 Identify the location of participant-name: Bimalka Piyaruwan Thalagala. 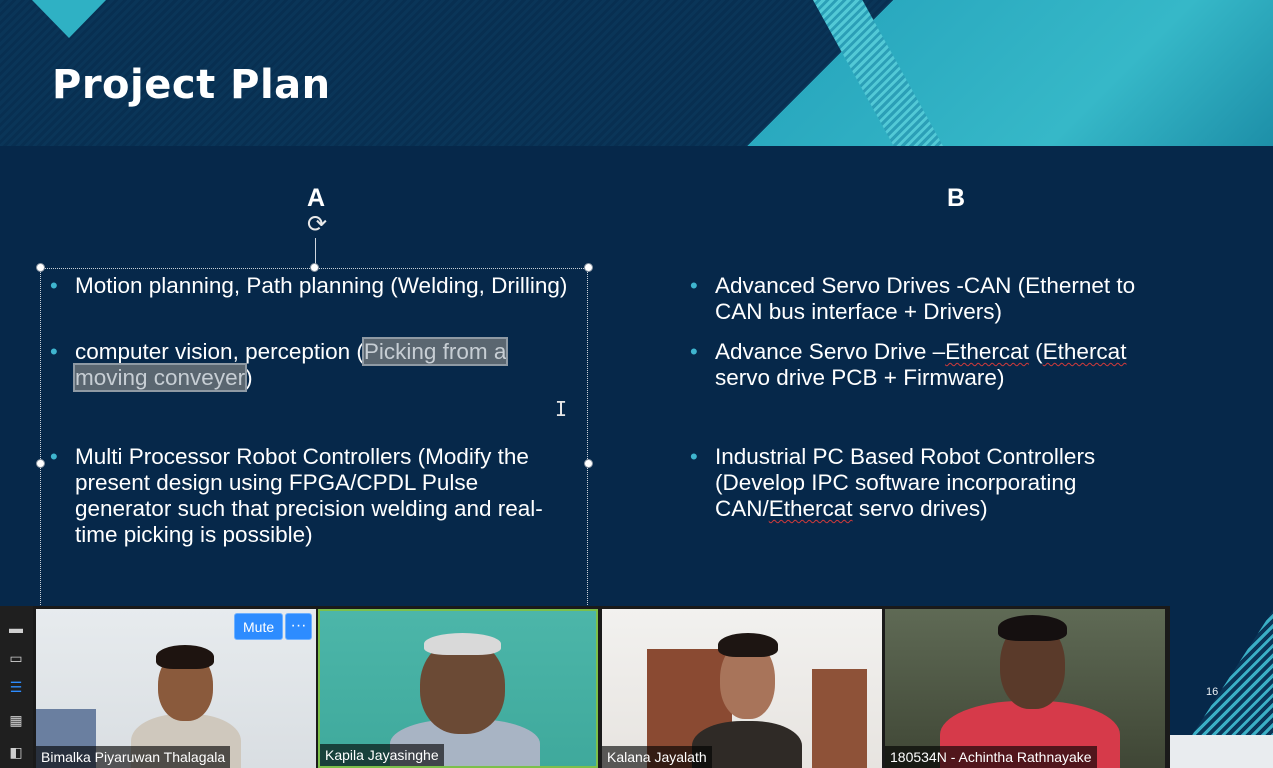
(133, 757).